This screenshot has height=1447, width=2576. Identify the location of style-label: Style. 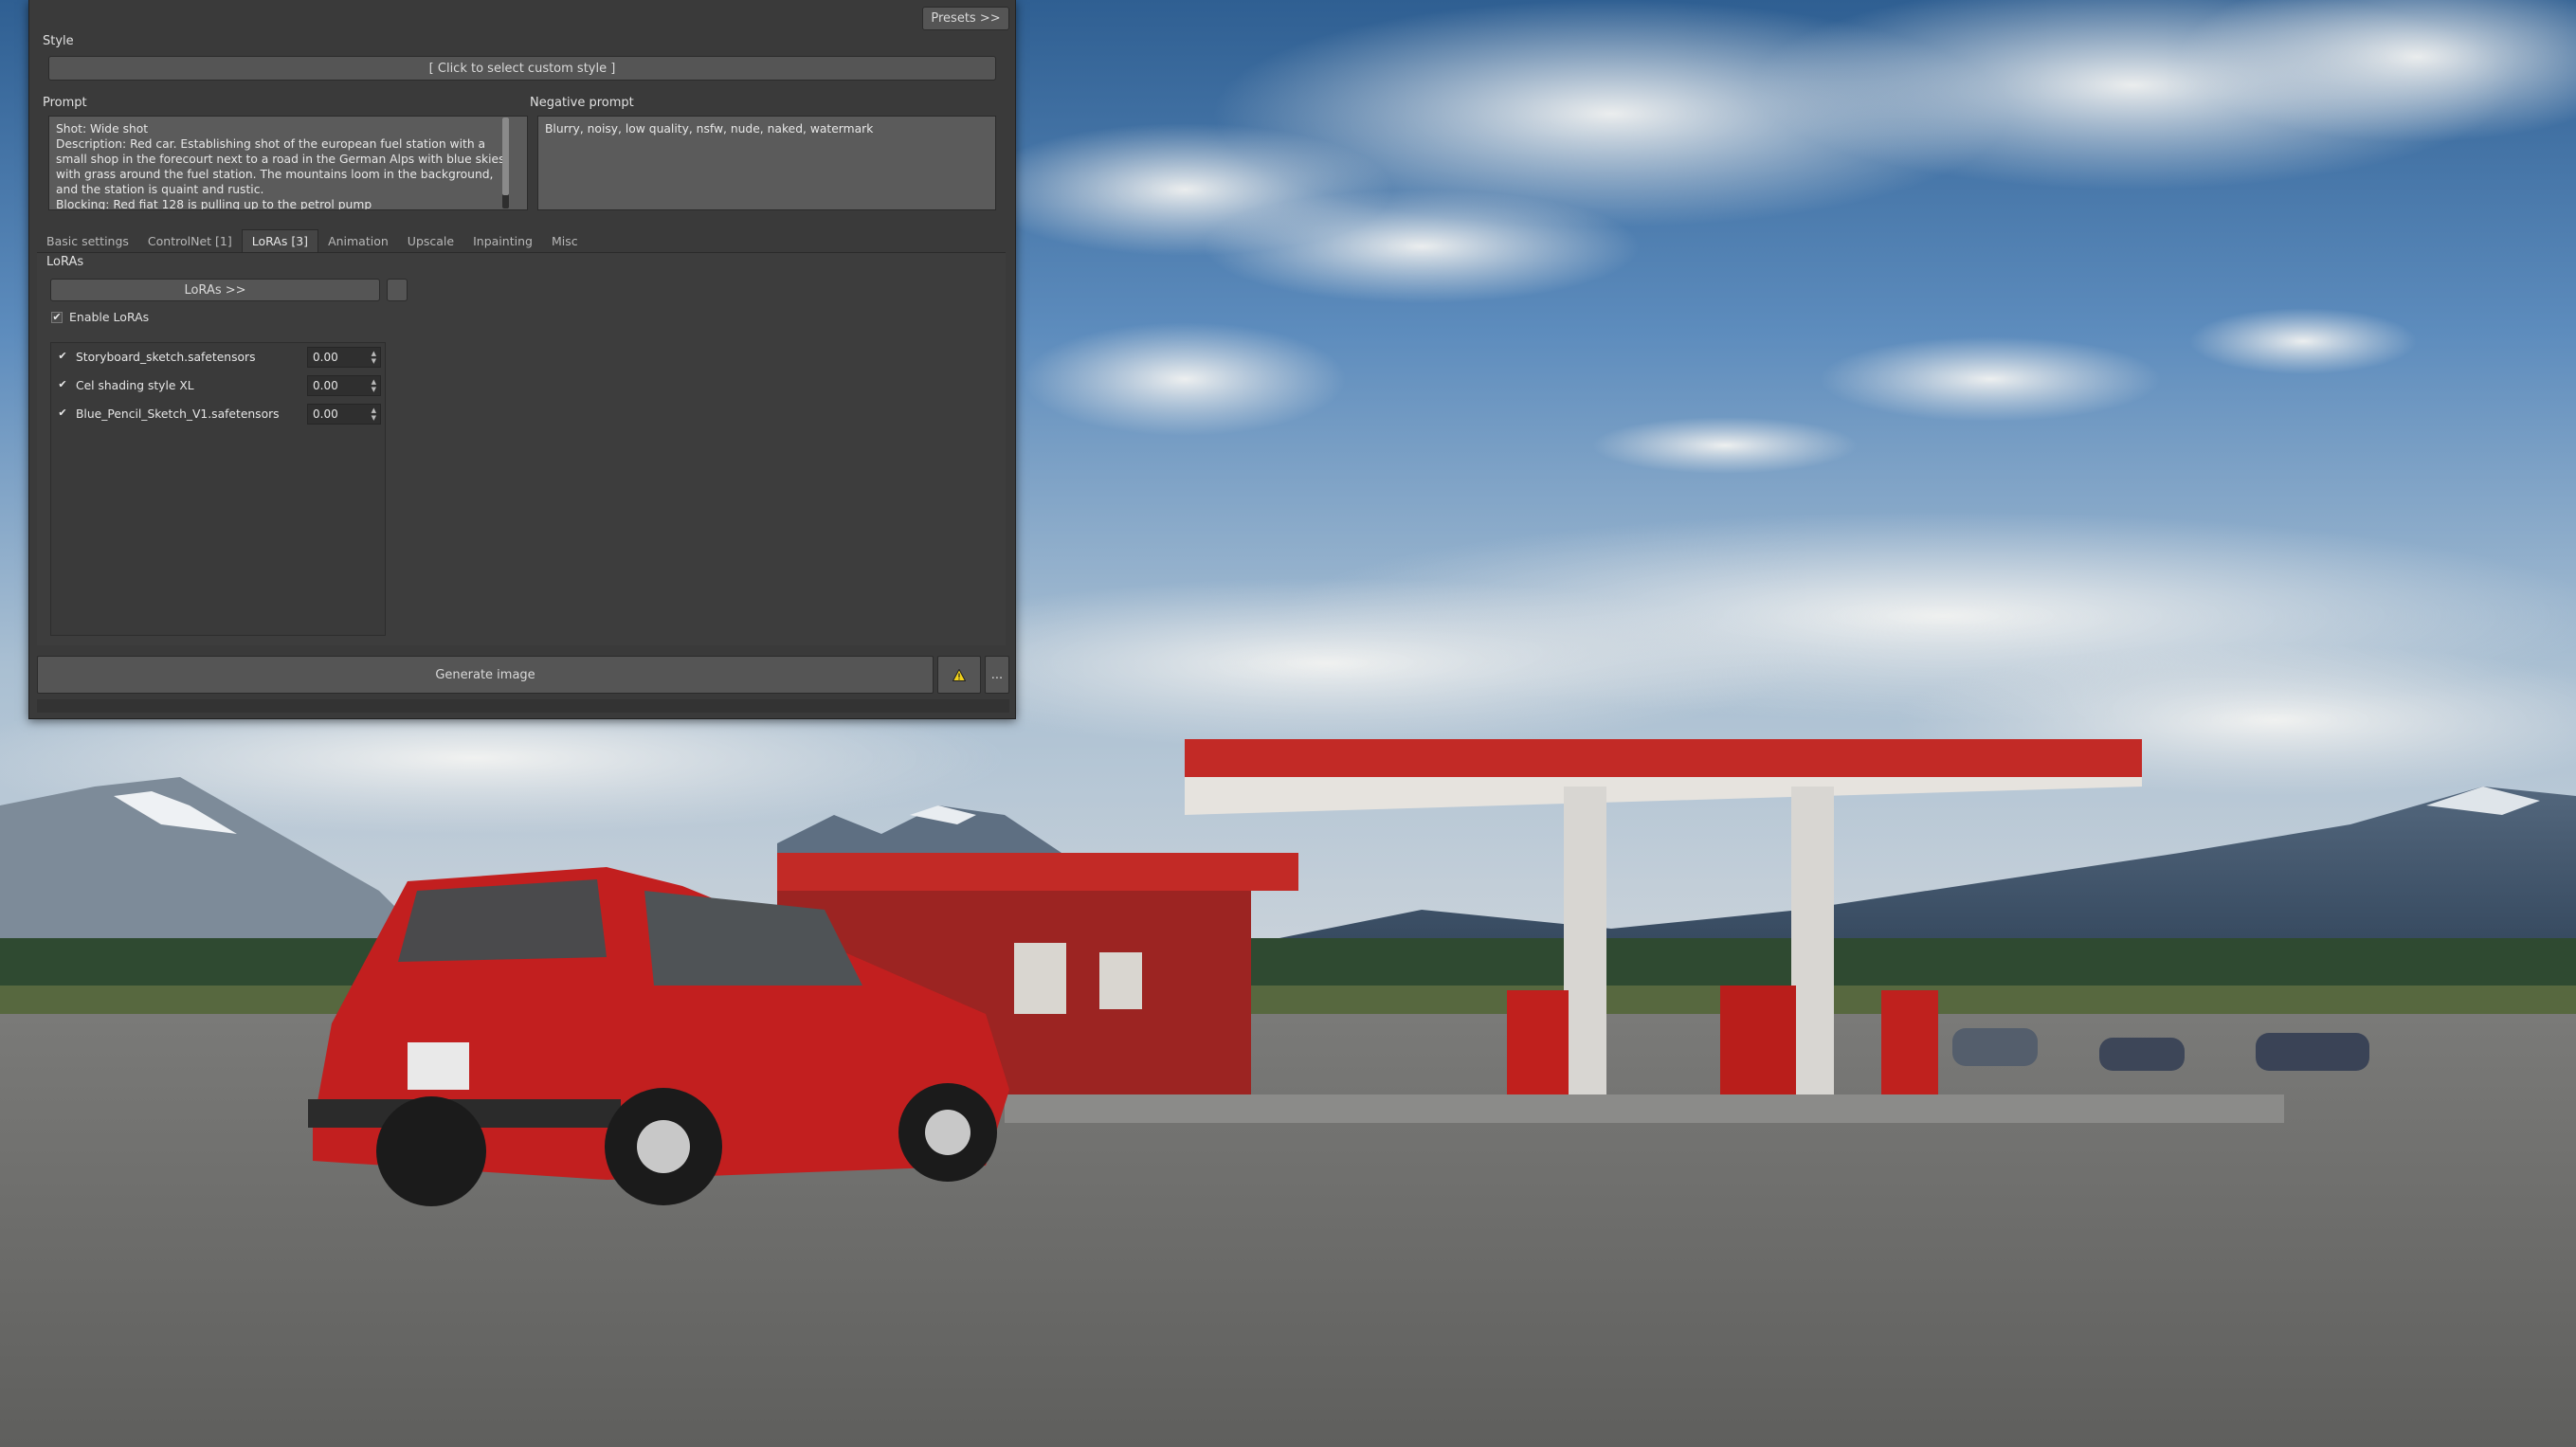
(58, 41).